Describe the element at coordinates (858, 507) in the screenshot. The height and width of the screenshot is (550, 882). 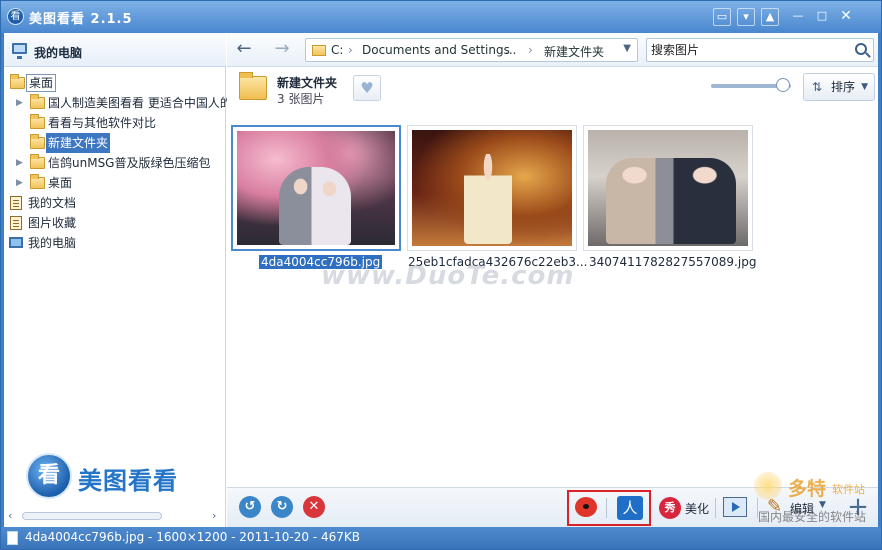
I see `add-plus-button: +` at that location.